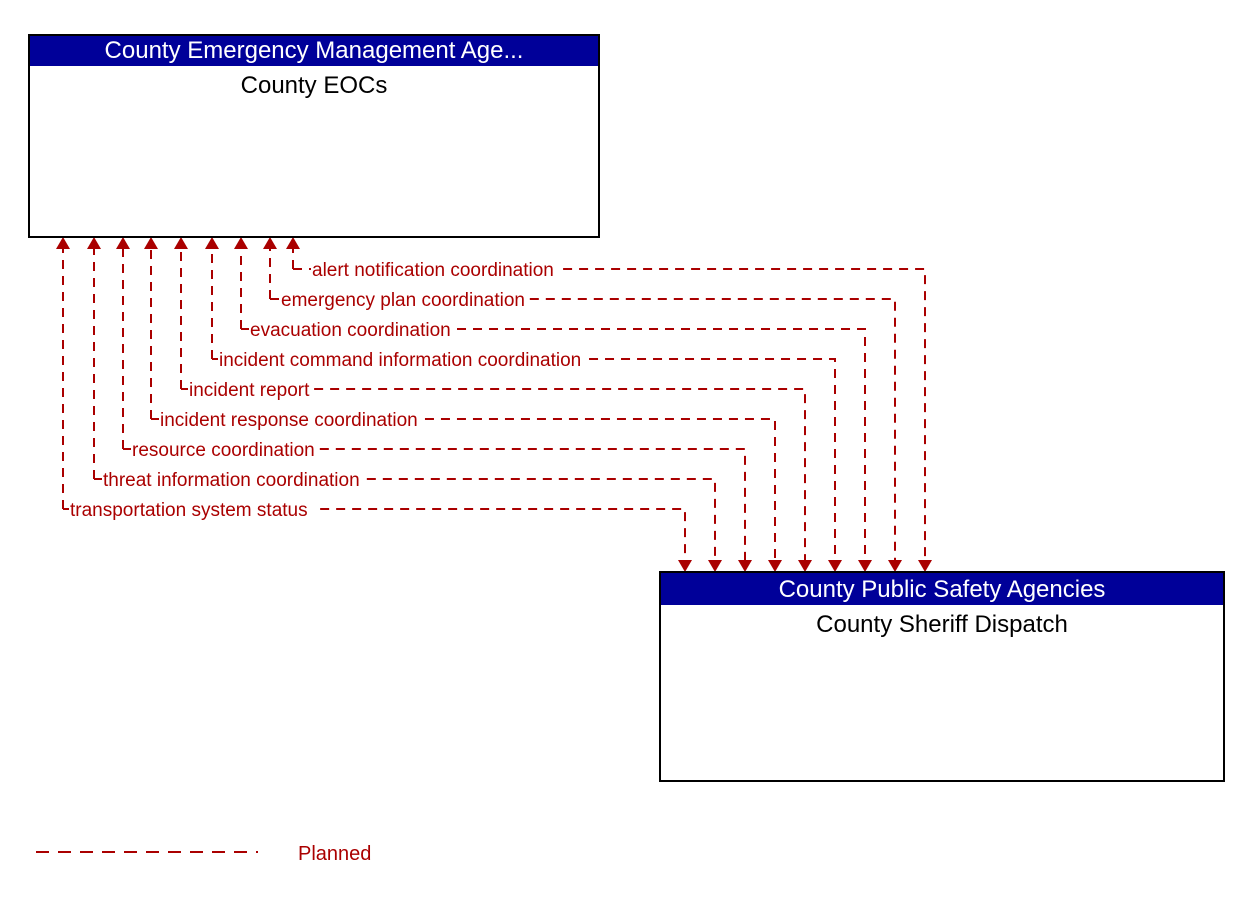 This screenshot has width=1252, height=897. What do you see at coordinates (865, 566) in the screenshot?
I see `arrowhead-into-target-evacuation-coordination` at bounding box center [865, 566].